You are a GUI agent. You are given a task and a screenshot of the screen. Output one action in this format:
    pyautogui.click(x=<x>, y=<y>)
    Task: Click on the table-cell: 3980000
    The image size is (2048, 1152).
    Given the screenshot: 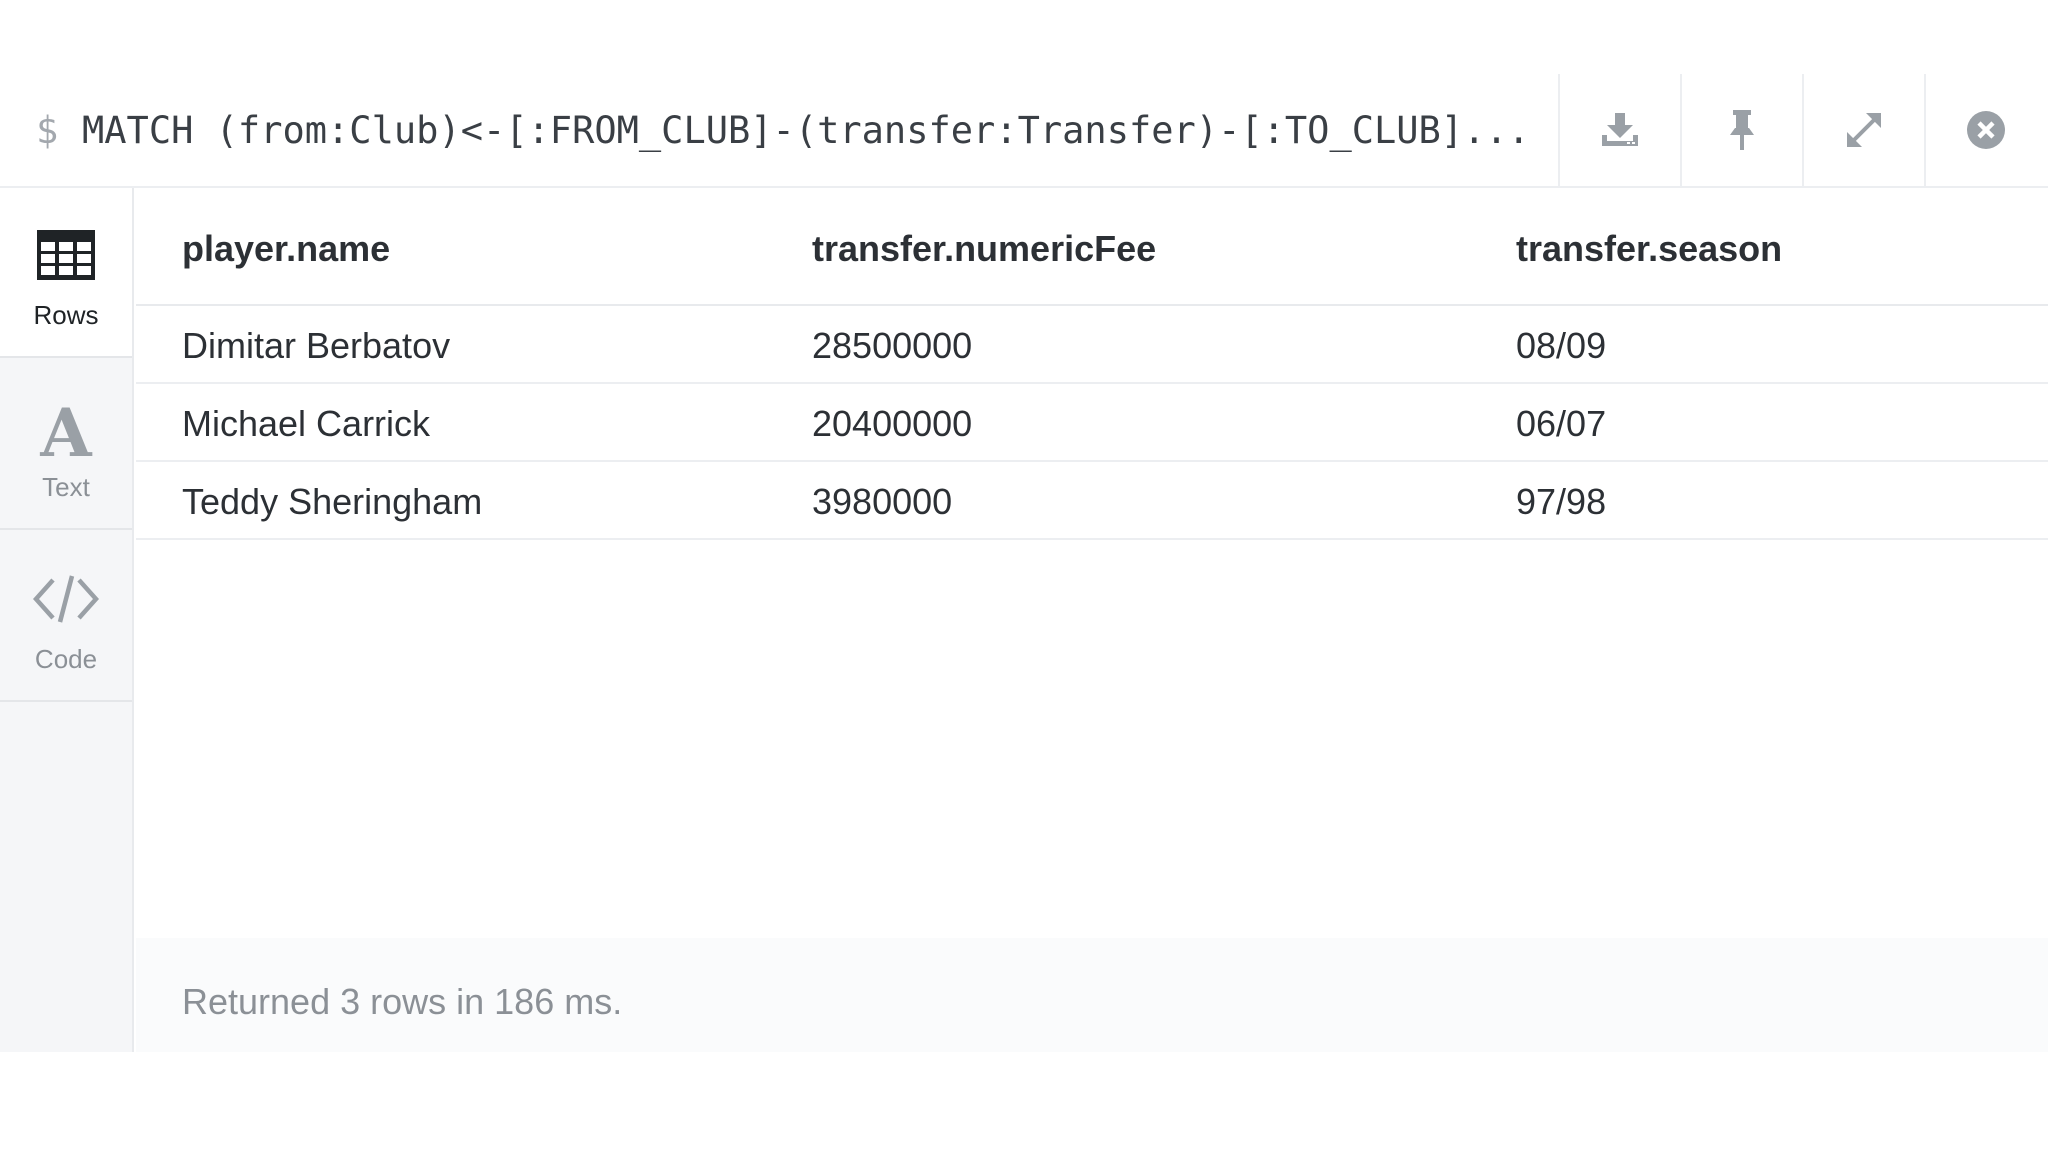 What is the action you would take?
    pyautogui.click(x=882, y=501)
    